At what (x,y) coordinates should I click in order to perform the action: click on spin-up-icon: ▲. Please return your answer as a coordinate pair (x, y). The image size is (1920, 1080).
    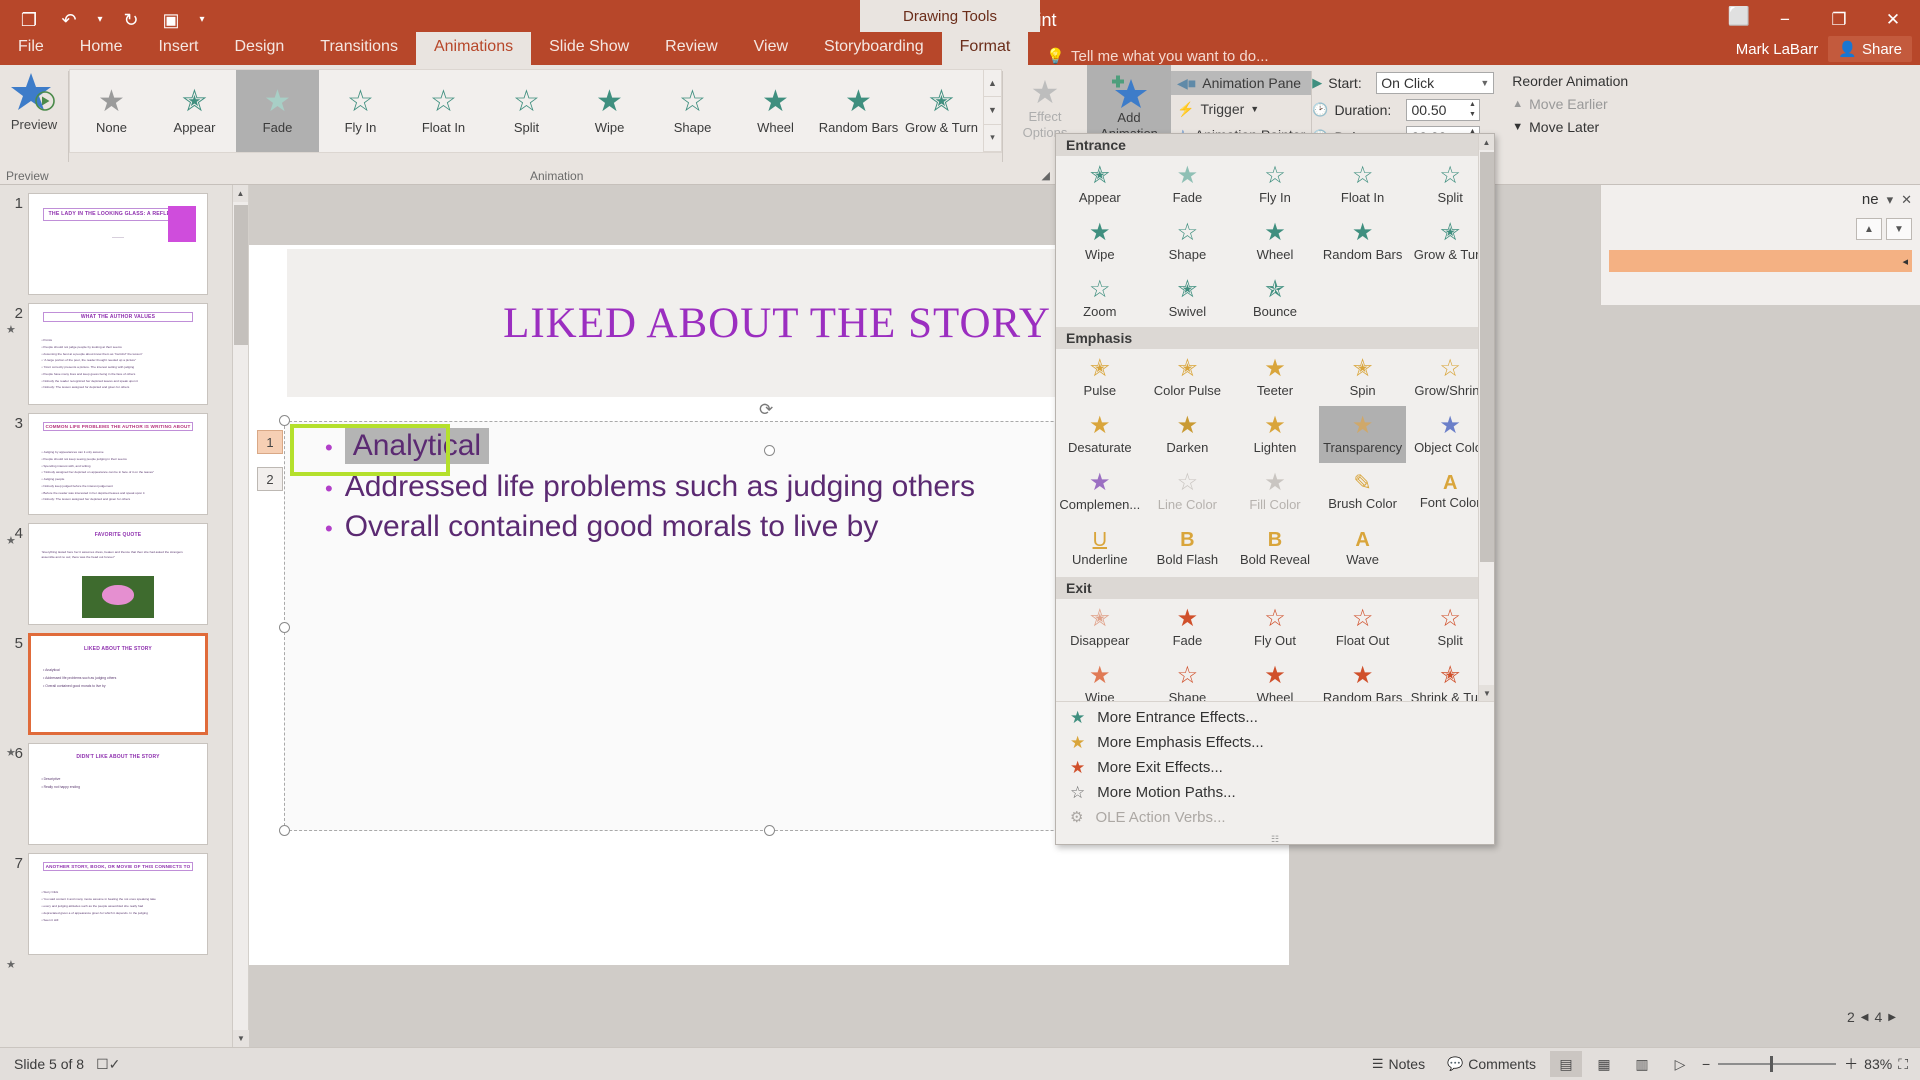
    Looking at the image, I should click on (1472, 105).